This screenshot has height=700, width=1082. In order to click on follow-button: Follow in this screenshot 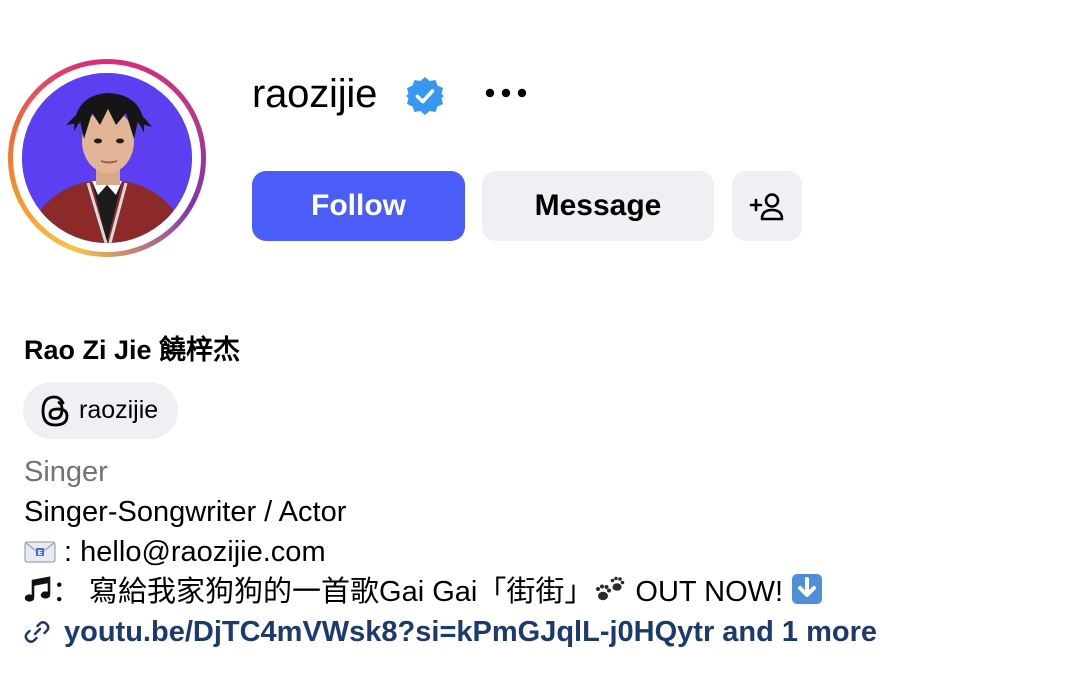, I will do `click(358, 206)`.